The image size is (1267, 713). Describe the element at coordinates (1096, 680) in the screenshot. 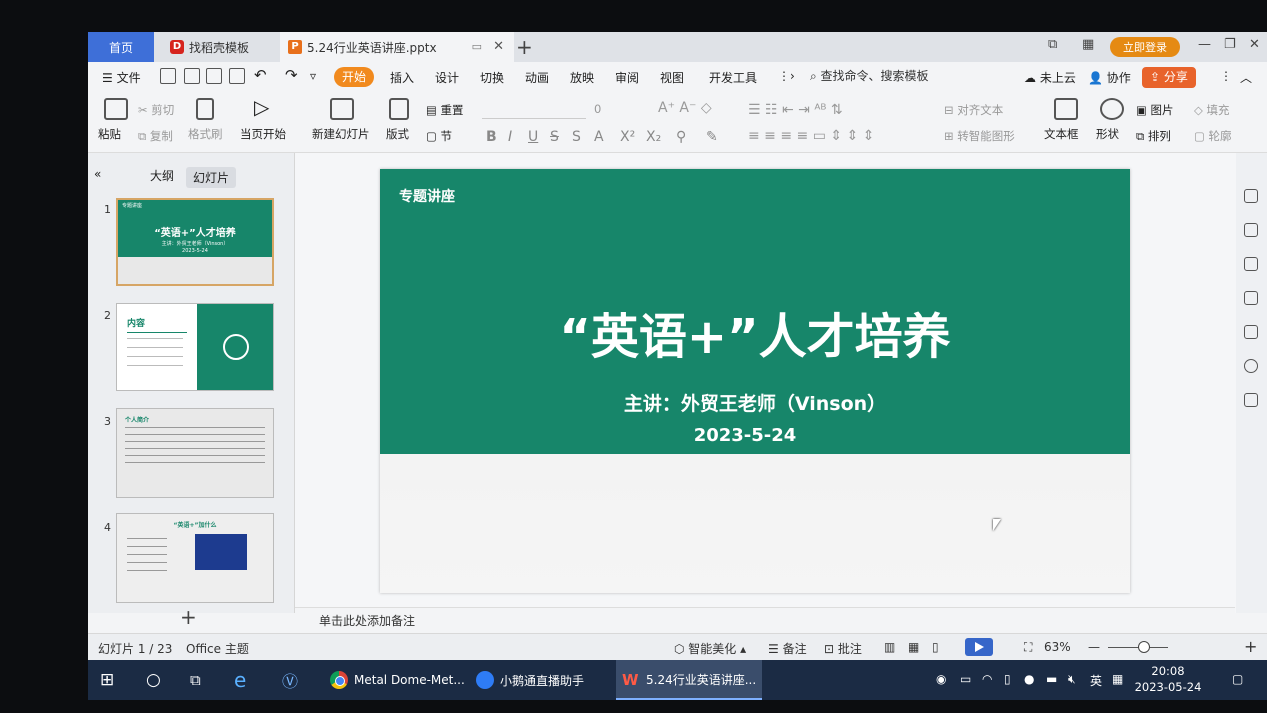

I see `ime-indicator: 英` at that location.